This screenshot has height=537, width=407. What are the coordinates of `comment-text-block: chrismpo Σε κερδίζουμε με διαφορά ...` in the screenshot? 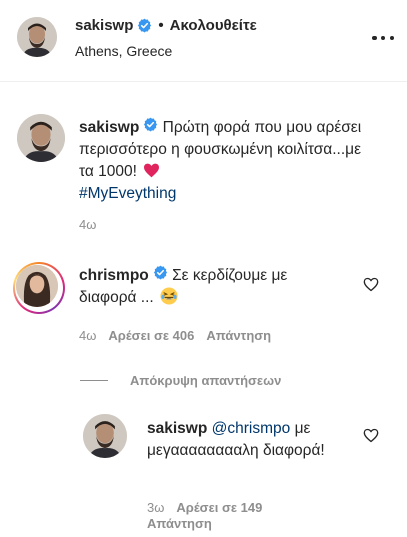 It's located at (214, 287).